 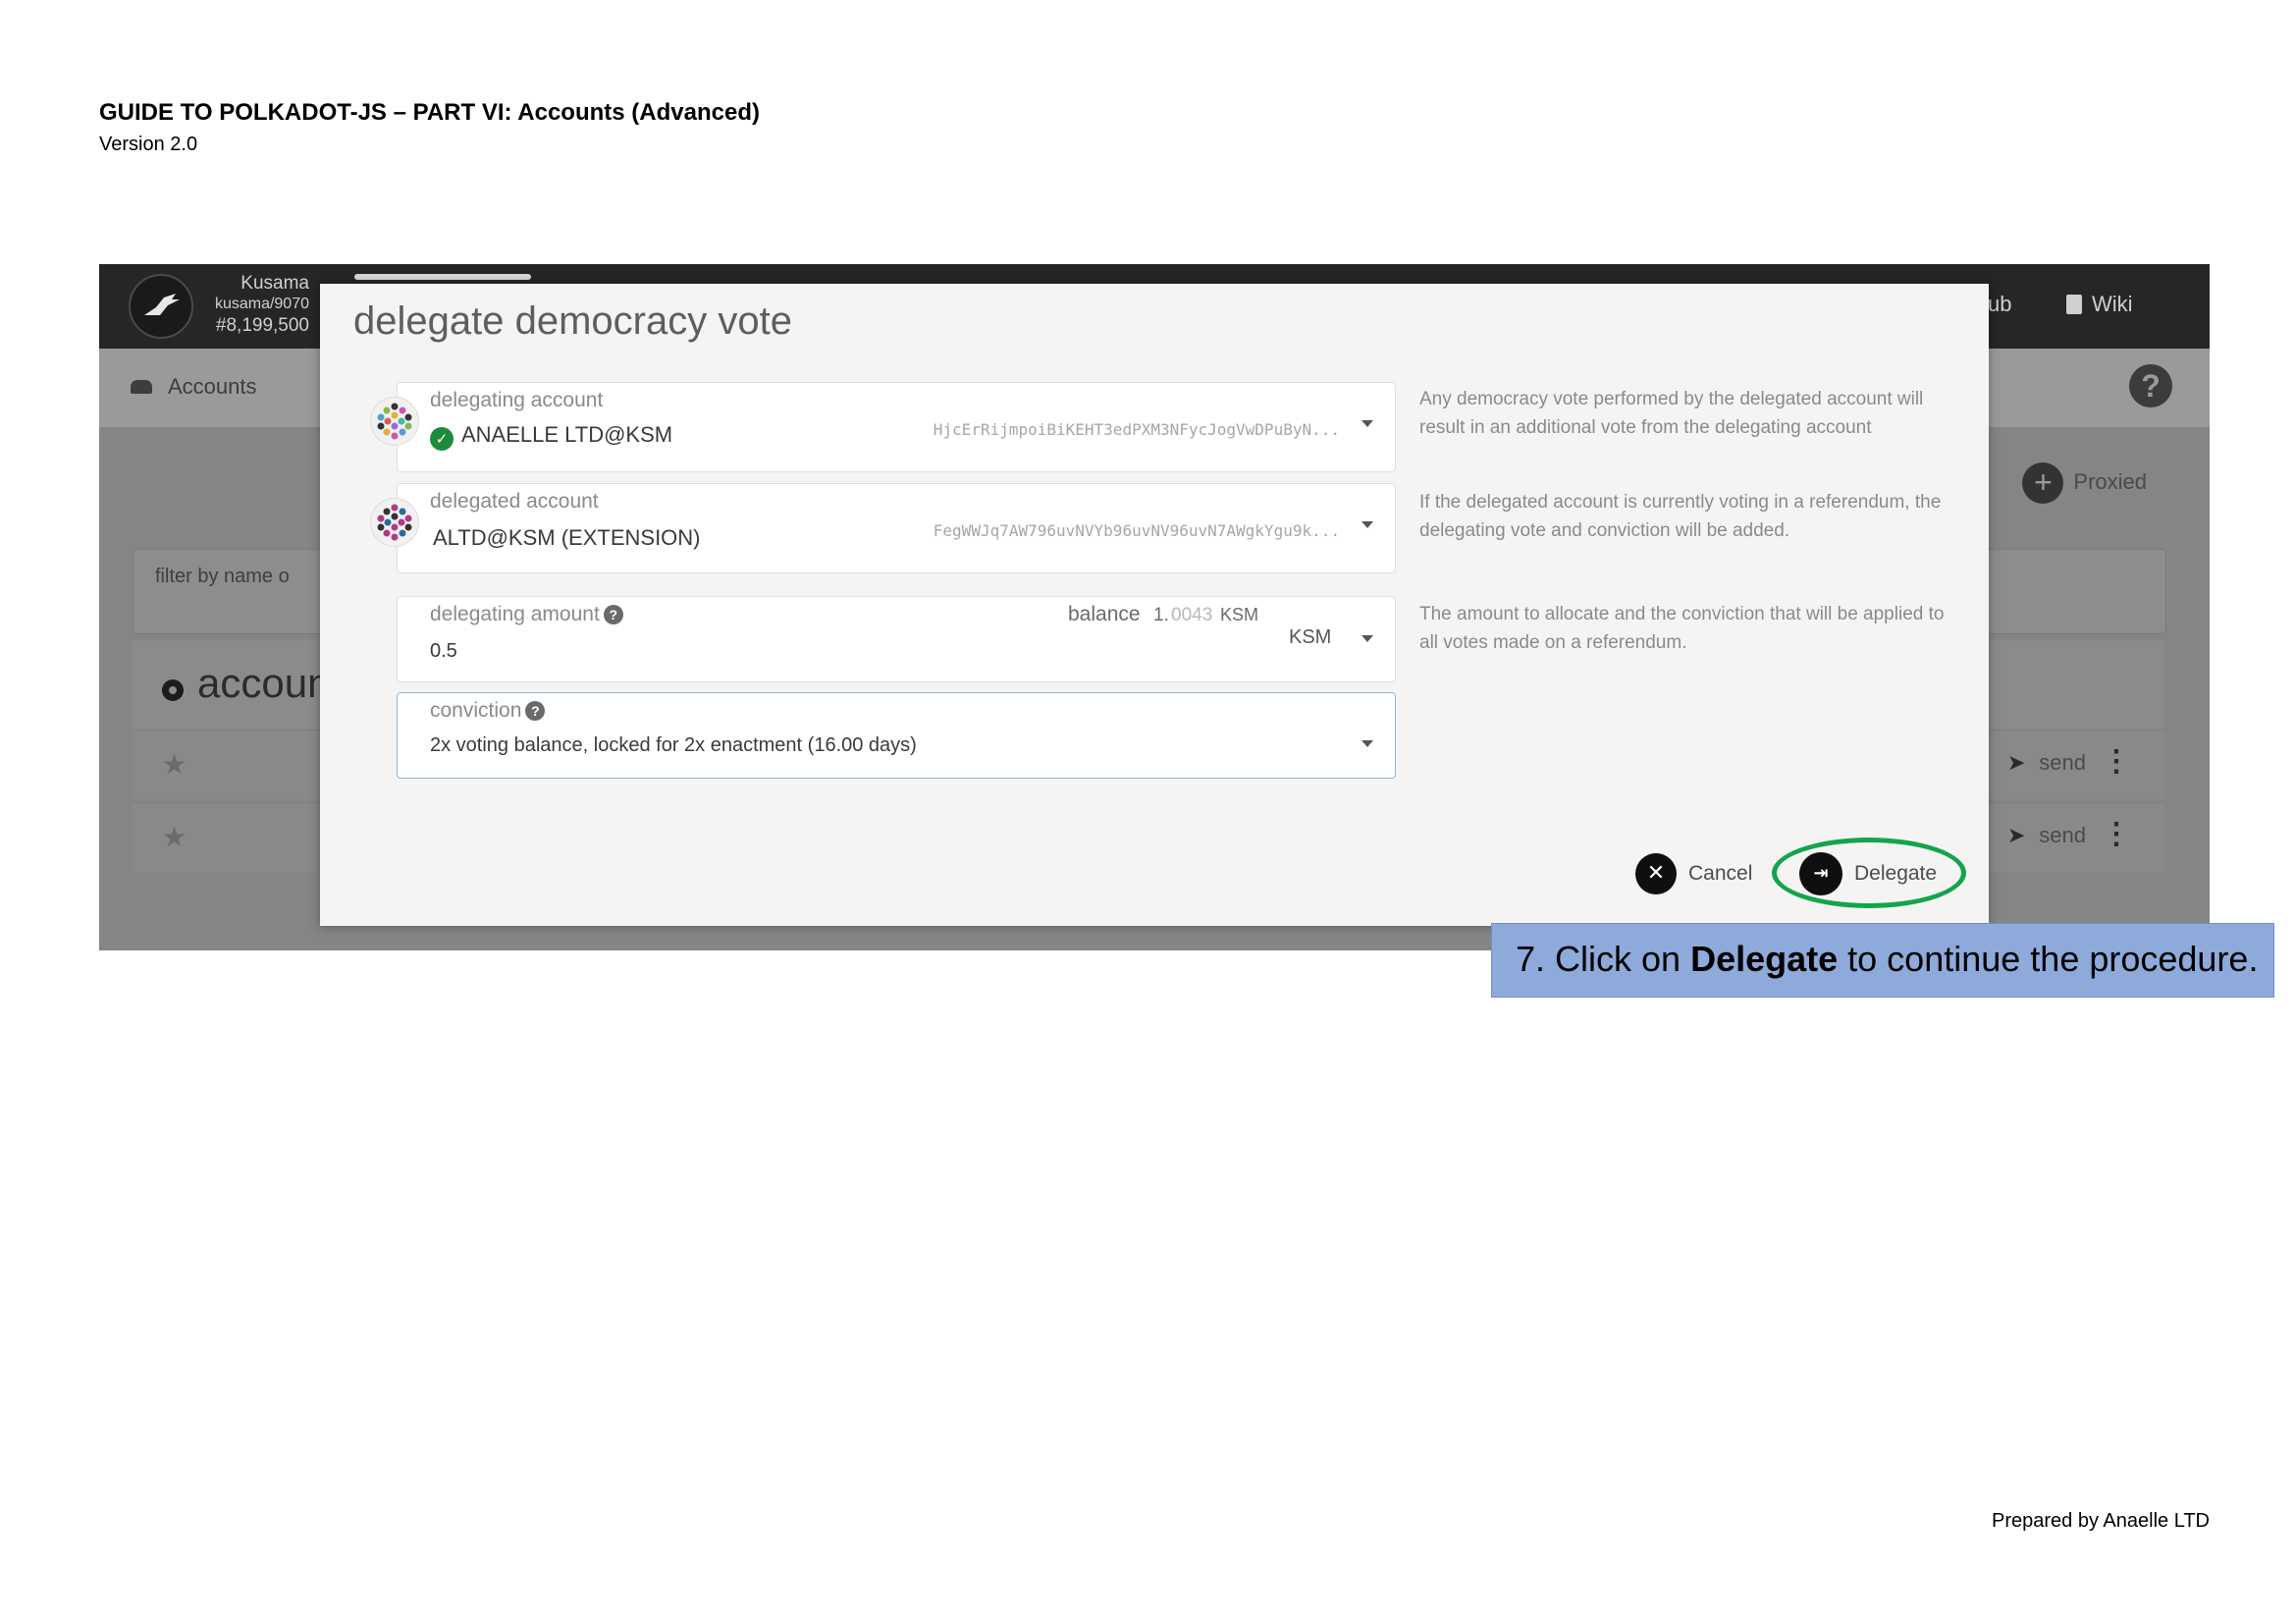 What do you see at coordinates (213, 386) in the screenshot?
I see `sub-nav-accounts-label: Accounts` at bounding box center [213, 386].